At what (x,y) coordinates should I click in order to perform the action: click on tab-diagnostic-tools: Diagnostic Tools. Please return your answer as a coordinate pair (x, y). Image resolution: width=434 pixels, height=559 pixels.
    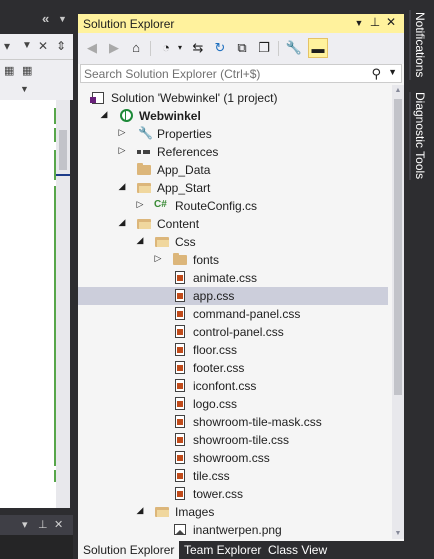
    Looking at the image, I should click on (420, 135).